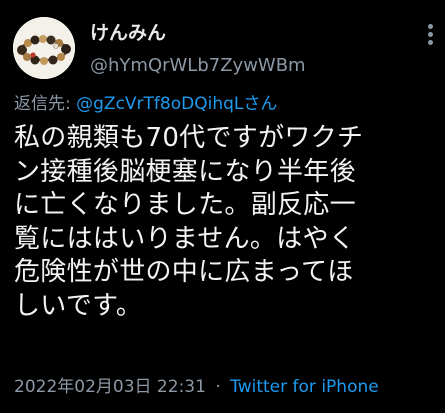 The width and height of the screenshot is (445, 413). I want to click on tweet-body-line: 覧にははいりません。はやく, so click(185, 238).